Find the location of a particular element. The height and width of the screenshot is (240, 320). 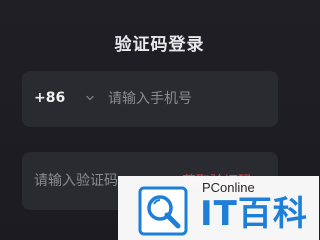

phone-input is located at coordinates (188, 99).